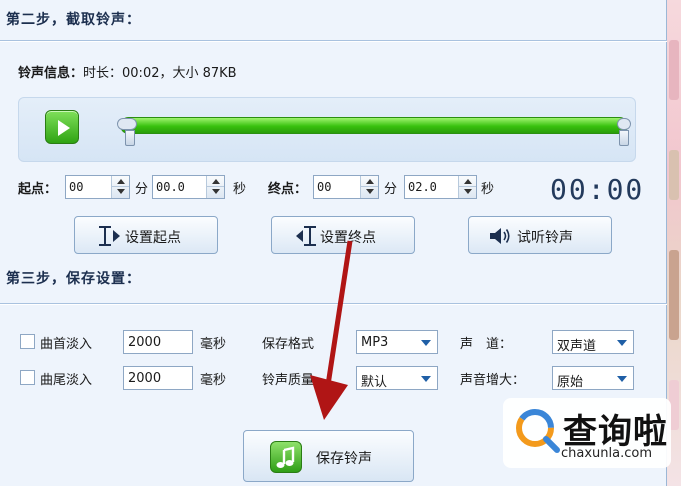 Image resolution: width=681 pixels, height=486 pixels. I want to click on start-handle, so click(127, 132).